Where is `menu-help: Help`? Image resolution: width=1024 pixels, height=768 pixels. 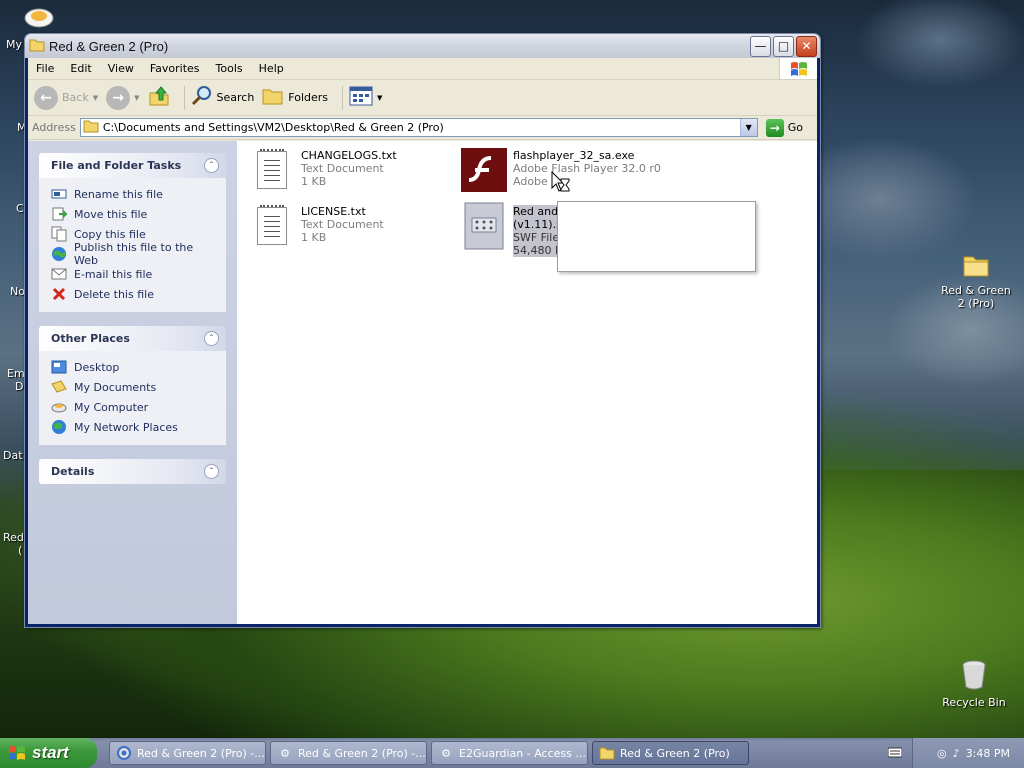 menu-help: Help is located at coordinates (271, 68).